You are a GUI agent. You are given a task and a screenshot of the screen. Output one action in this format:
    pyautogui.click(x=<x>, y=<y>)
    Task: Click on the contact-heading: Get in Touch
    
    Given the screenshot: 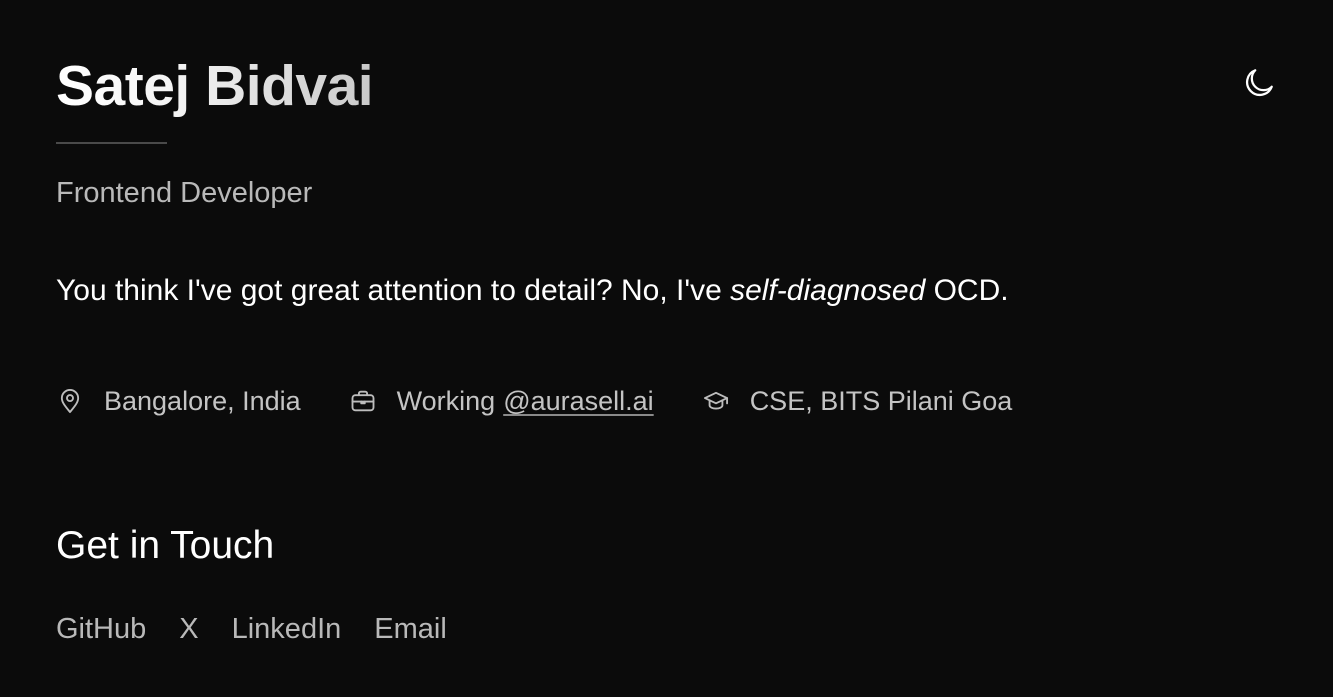 What is the action you would take?
    pyautogui.click(x=165, y=545)
    